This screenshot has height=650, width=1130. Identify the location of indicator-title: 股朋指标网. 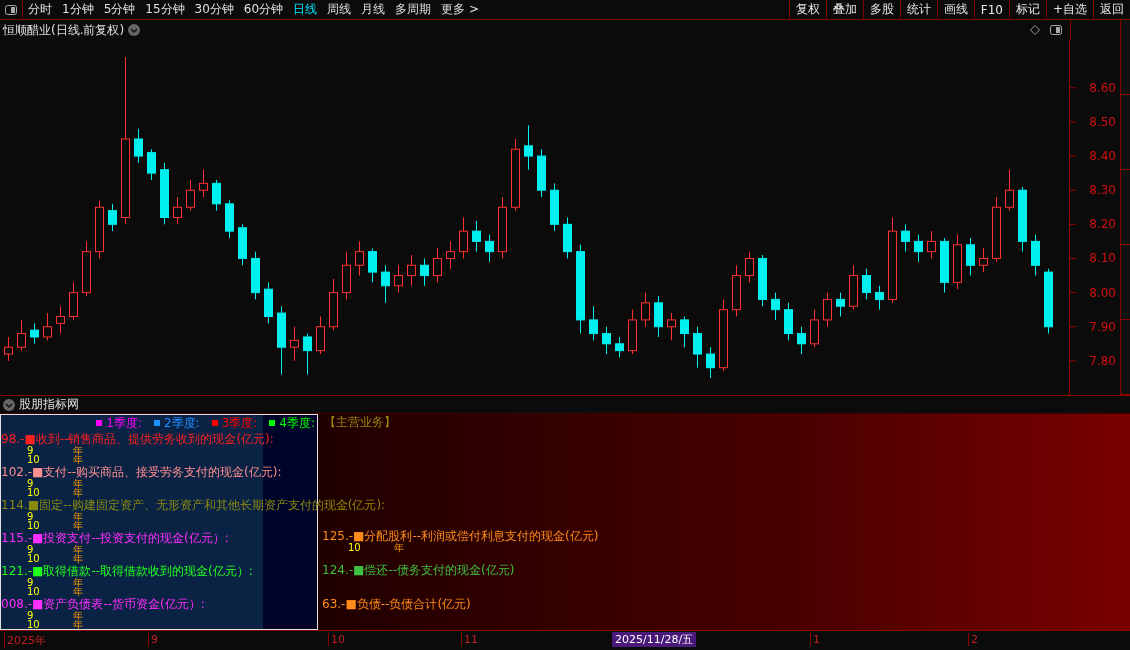
(49, 404).